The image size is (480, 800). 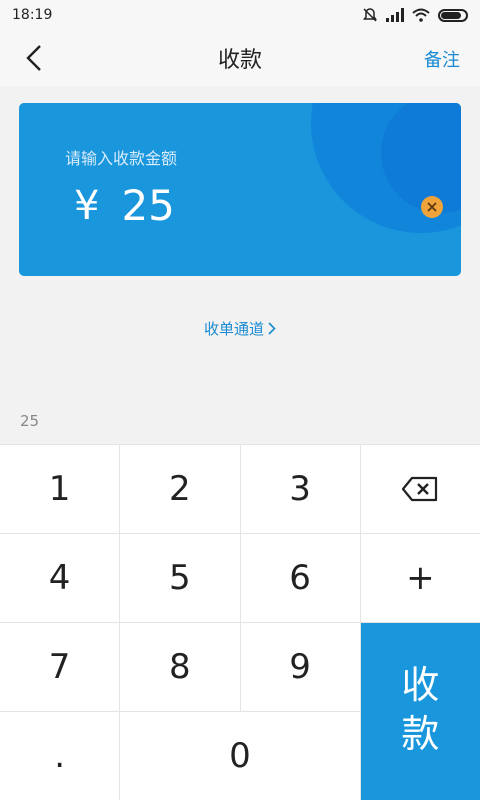 I want to click on submit-label-2: 款, so click(x=420, y=734).